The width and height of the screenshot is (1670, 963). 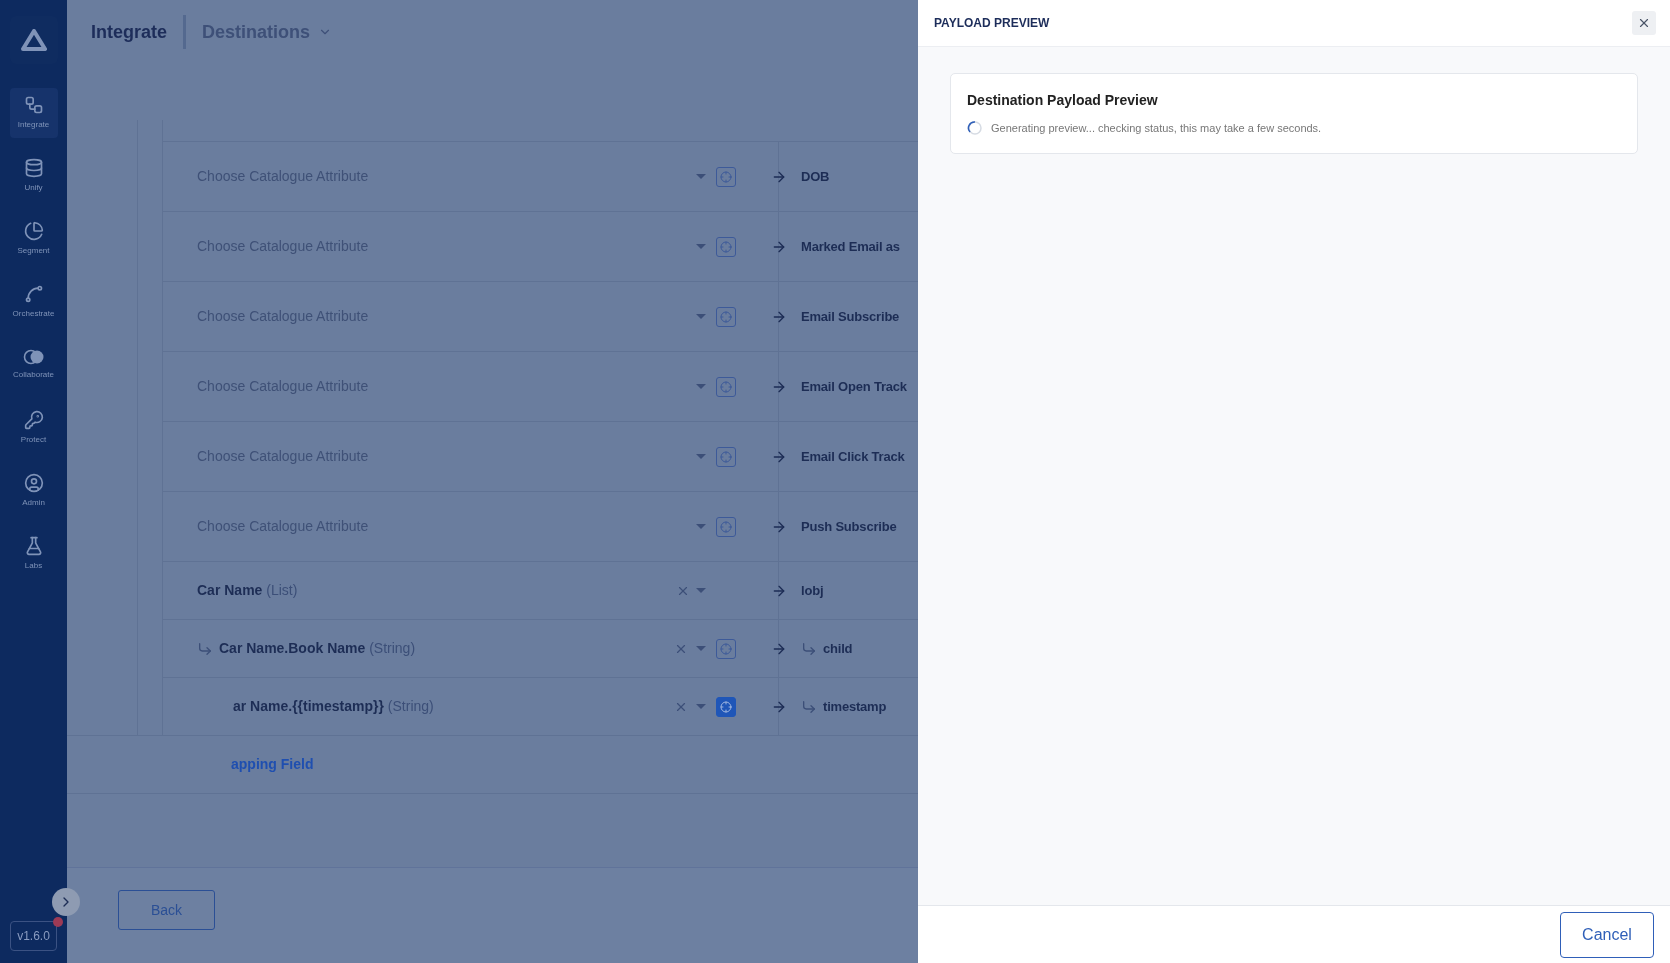 What do you see at coordinates (850, 246) in the screenshot?
I see `destination-field: Marked Email as` at bounding box center [850, 246].